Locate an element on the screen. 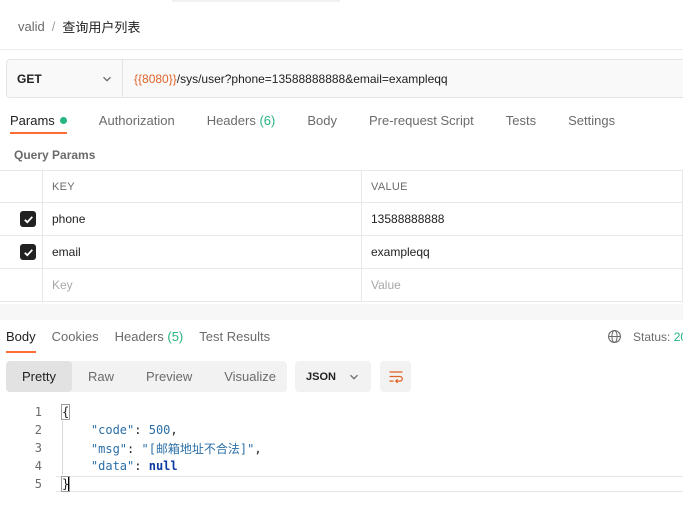 Image resolution: width=683 pixels, height=529 pixels. pane-resize-handle is located at coordinates (341, 312).